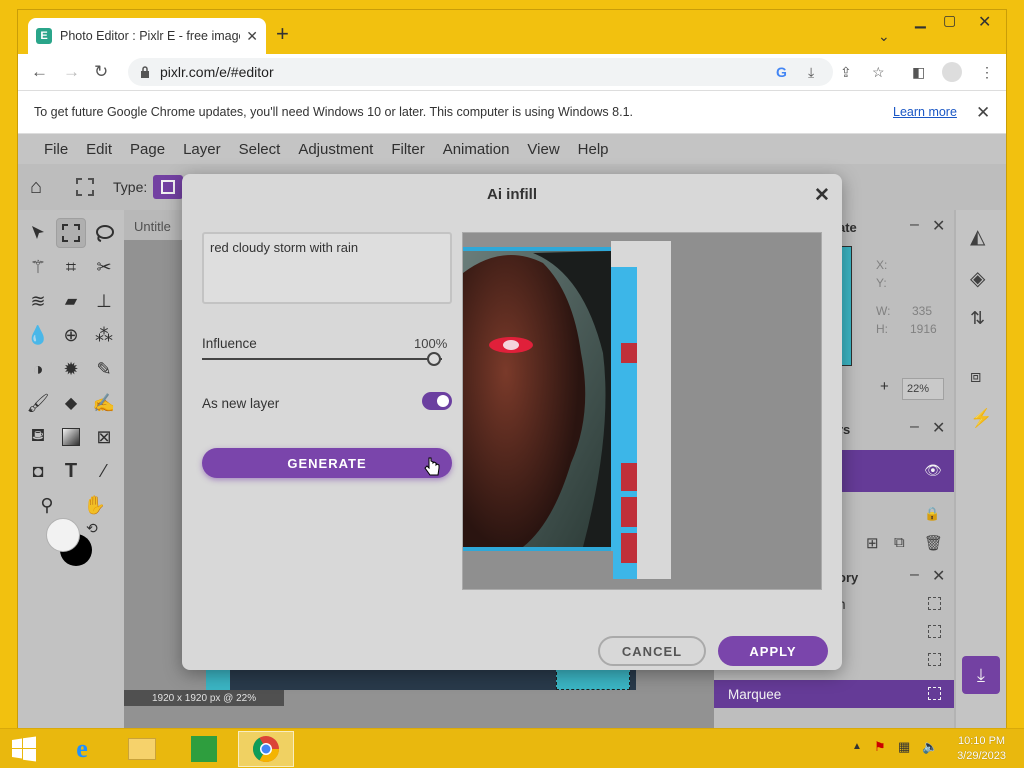  I want to click on network-icon: ▦, so click(904, 747).